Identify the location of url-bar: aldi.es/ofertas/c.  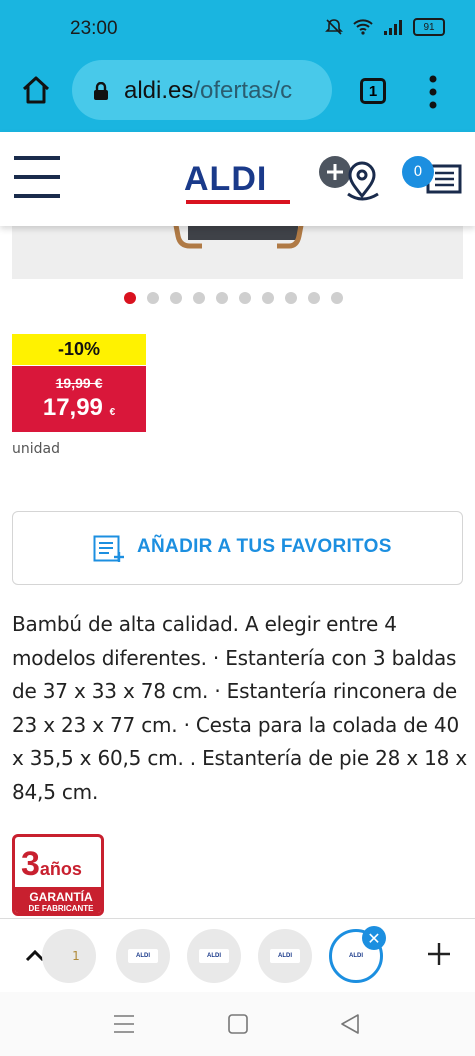
(202, 90).